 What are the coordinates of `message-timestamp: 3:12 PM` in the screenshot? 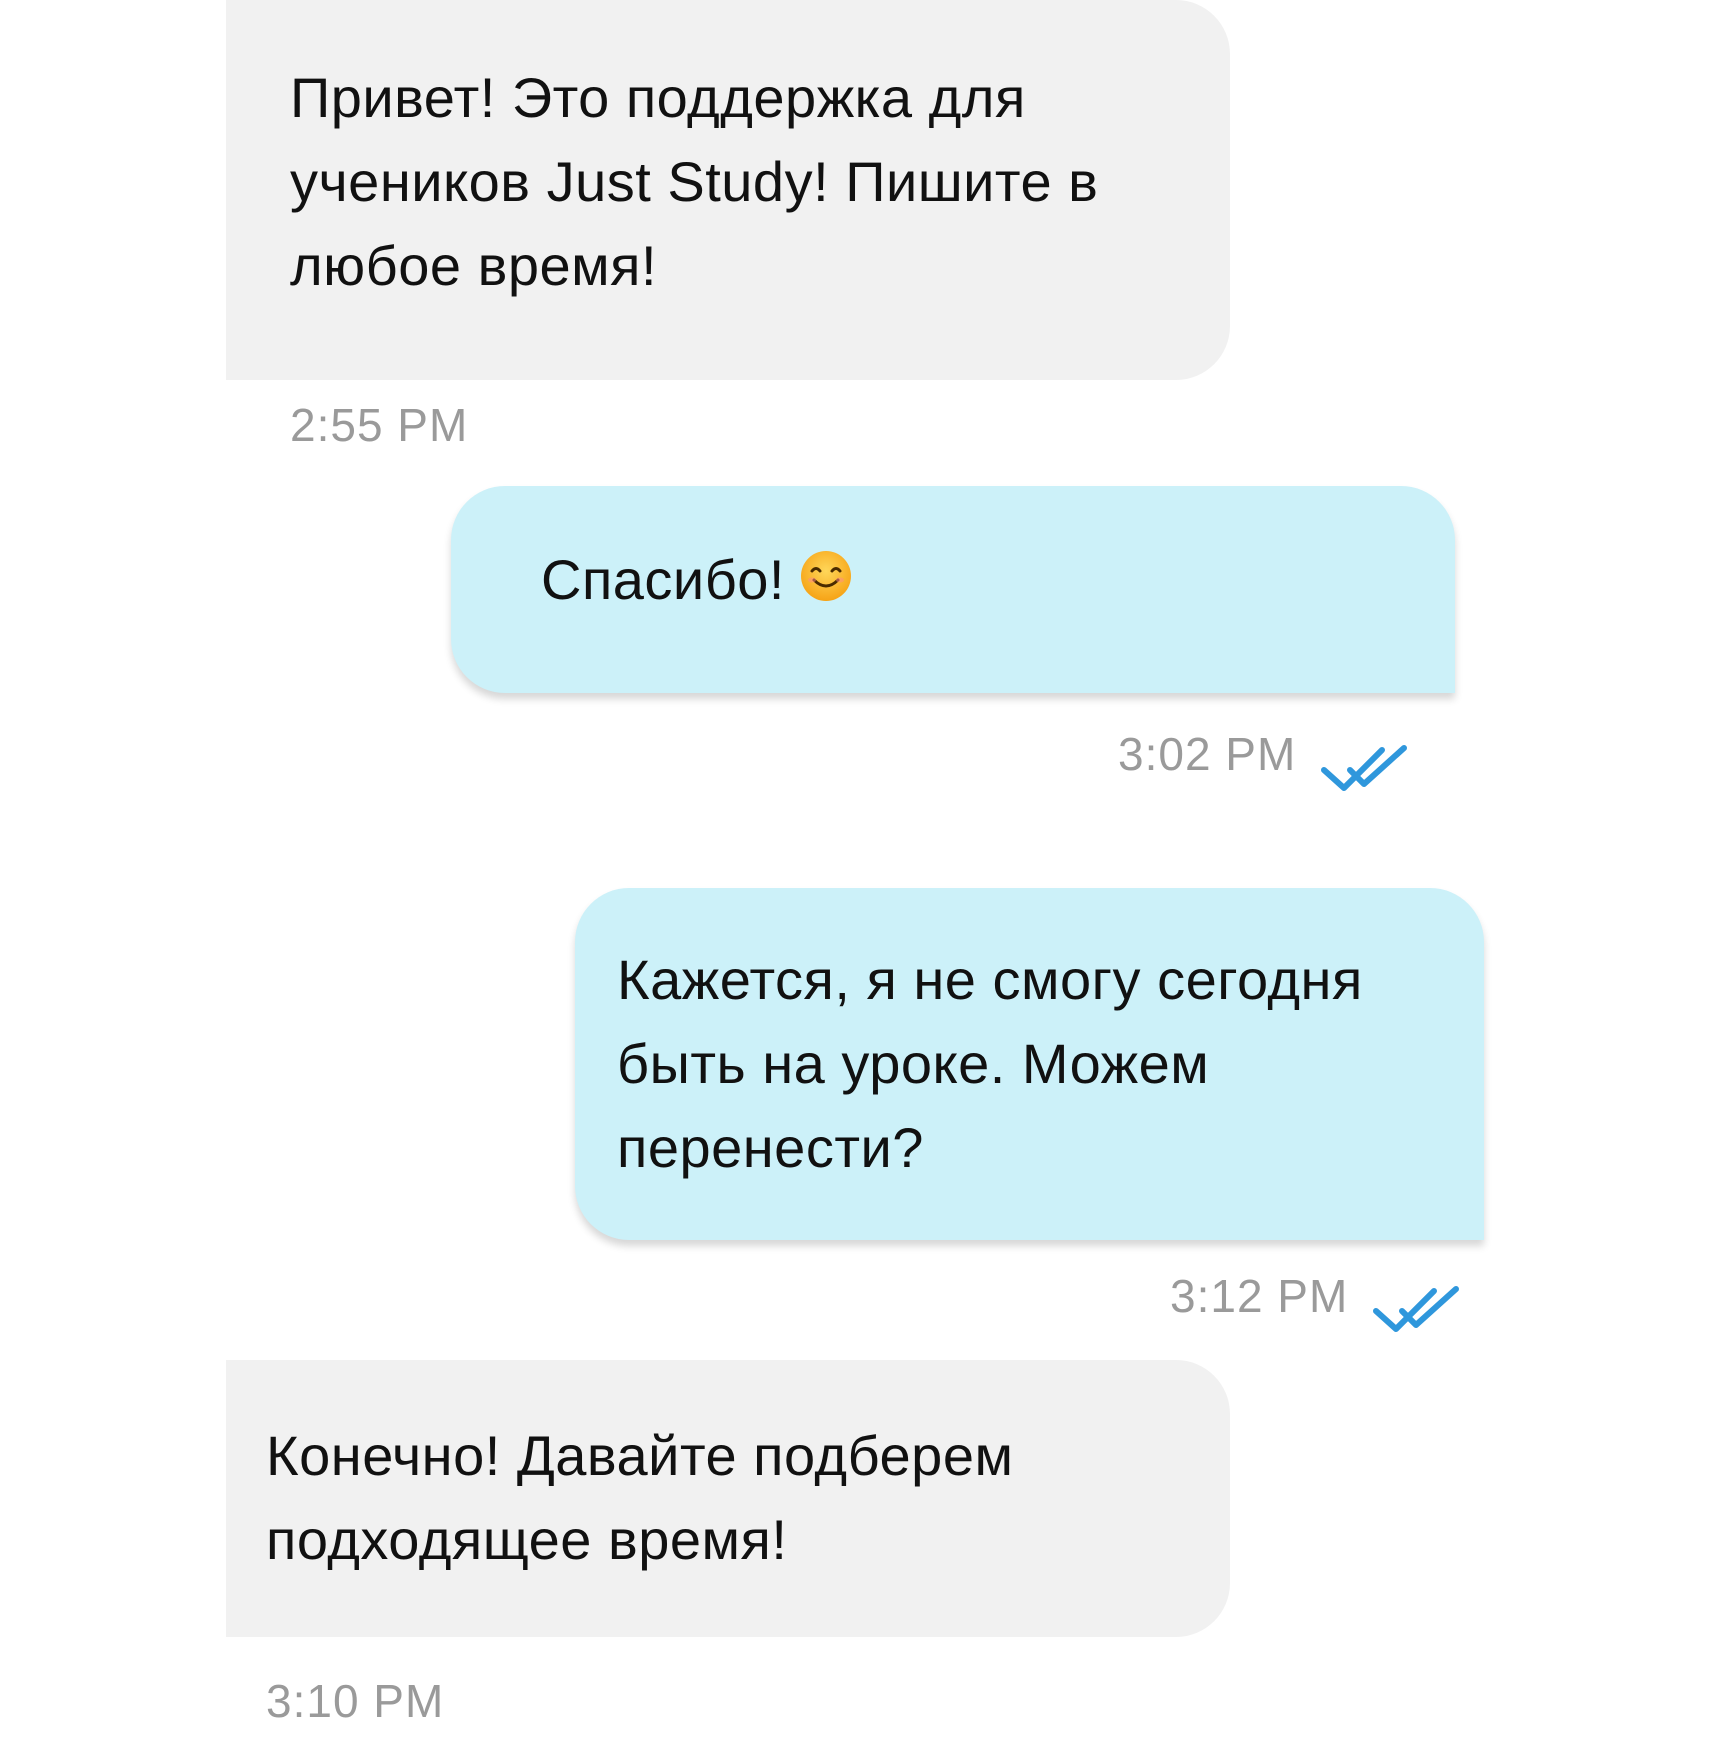 It's located at (1259, 1296).